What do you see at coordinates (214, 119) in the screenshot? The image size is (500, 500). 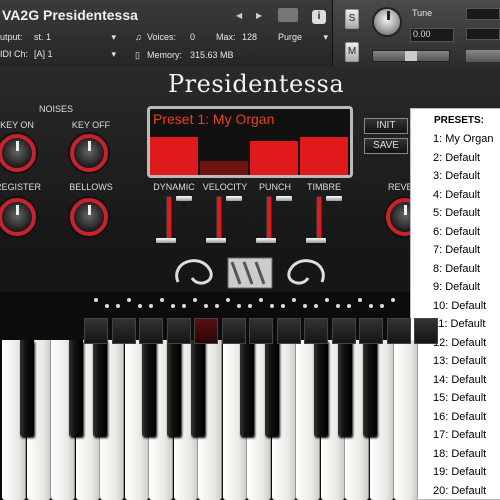 I see `preset-name: Preset 1: My Organ` at bounding box center [214, 119].